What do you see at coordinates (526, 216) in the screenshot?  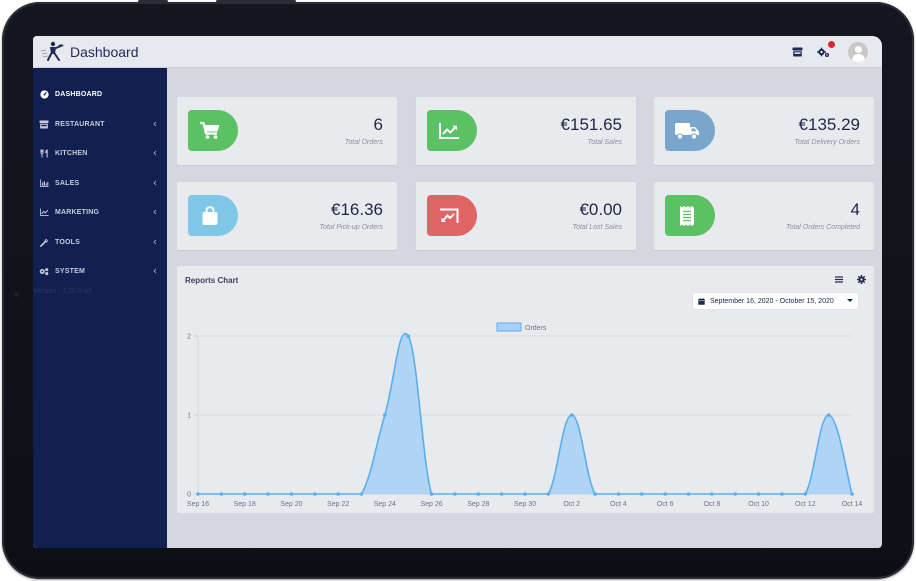 I see `stat-card-total-lost-sales: €0.00 Total Lost Sales` at bounding box center [526, 216].